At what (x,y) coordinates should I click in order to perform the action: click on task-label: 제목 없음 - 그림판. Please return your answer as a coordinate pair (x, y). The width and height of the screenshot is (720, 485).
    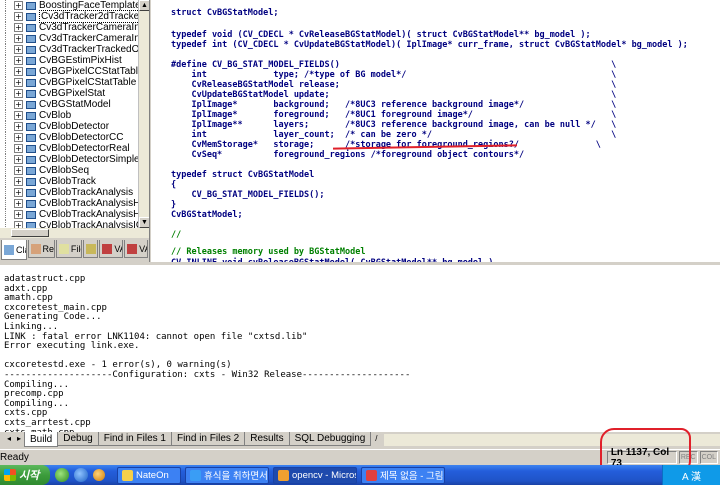
    Looking at the image, I should click on (412, 476).